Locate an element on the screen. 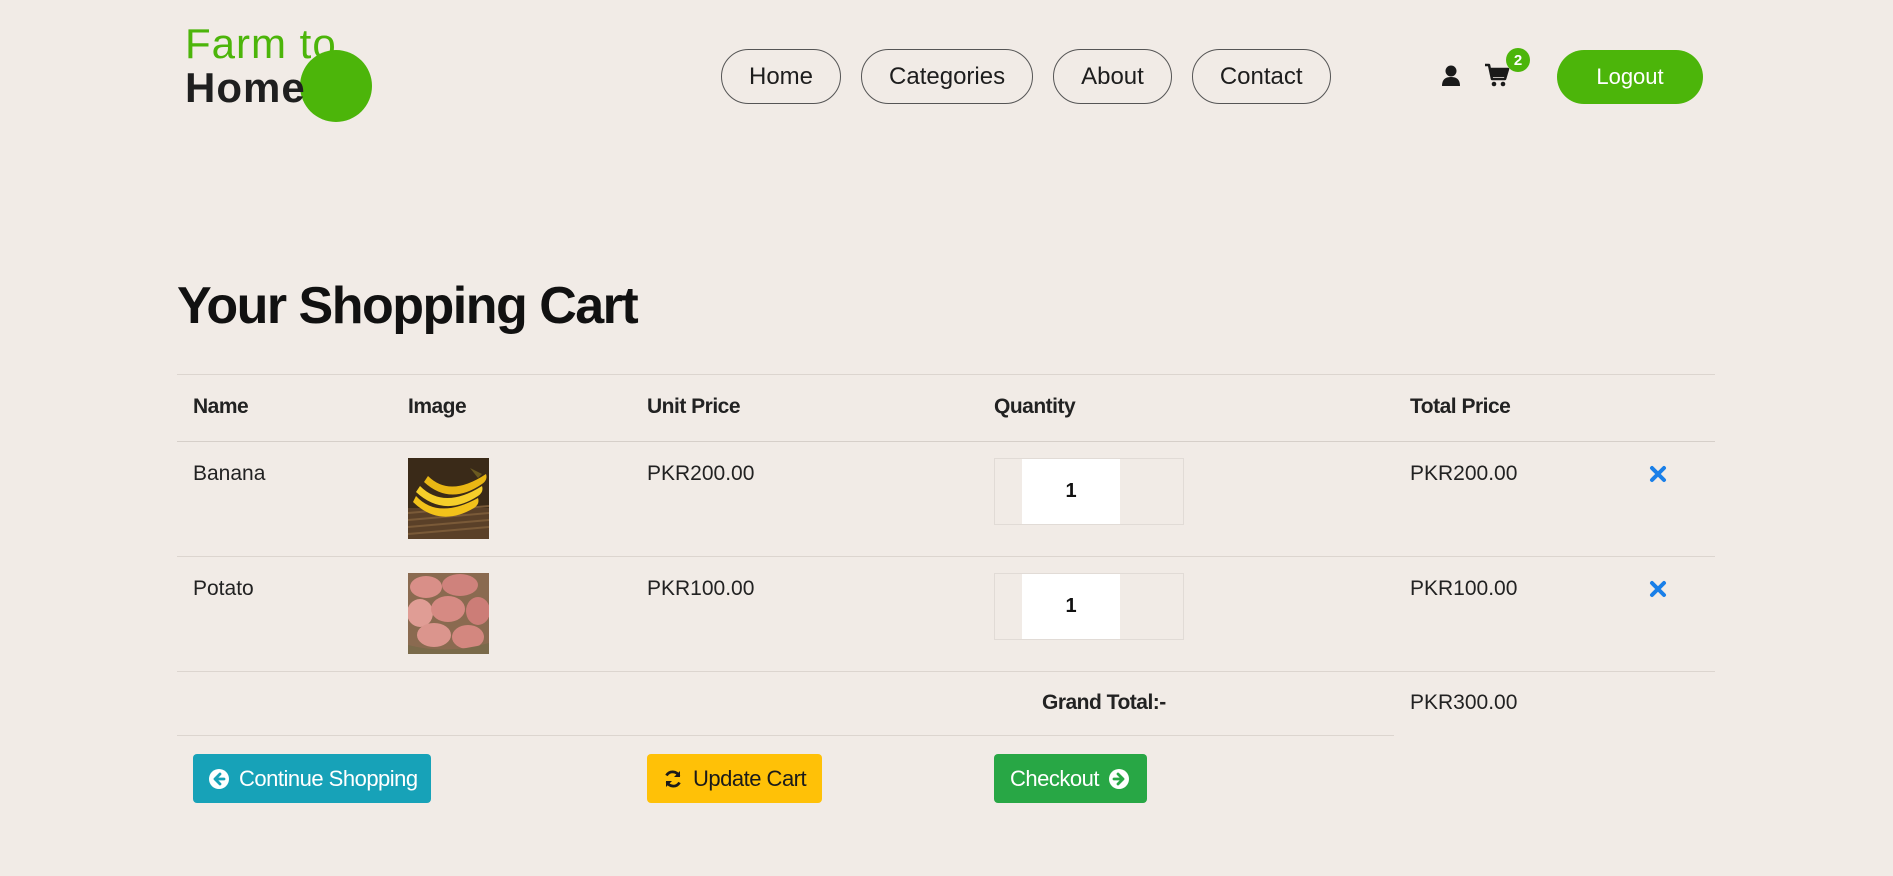  arrow-left-circle-icon is located at coordinates (219, 778).